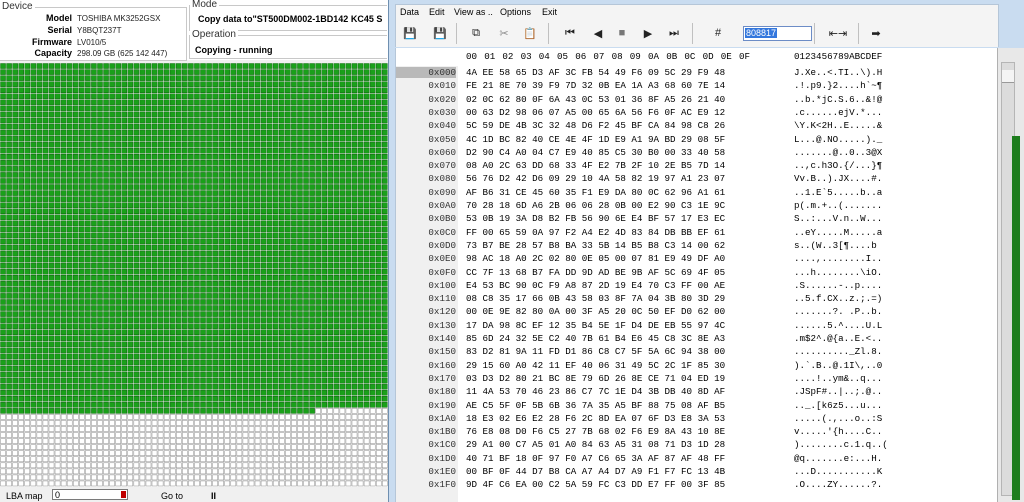  What do you see at coordinates (838, 72) in the screenshot?
I see `row-ascii: J.Xe..<.TI..\).H` at bounding box center [838, 72].